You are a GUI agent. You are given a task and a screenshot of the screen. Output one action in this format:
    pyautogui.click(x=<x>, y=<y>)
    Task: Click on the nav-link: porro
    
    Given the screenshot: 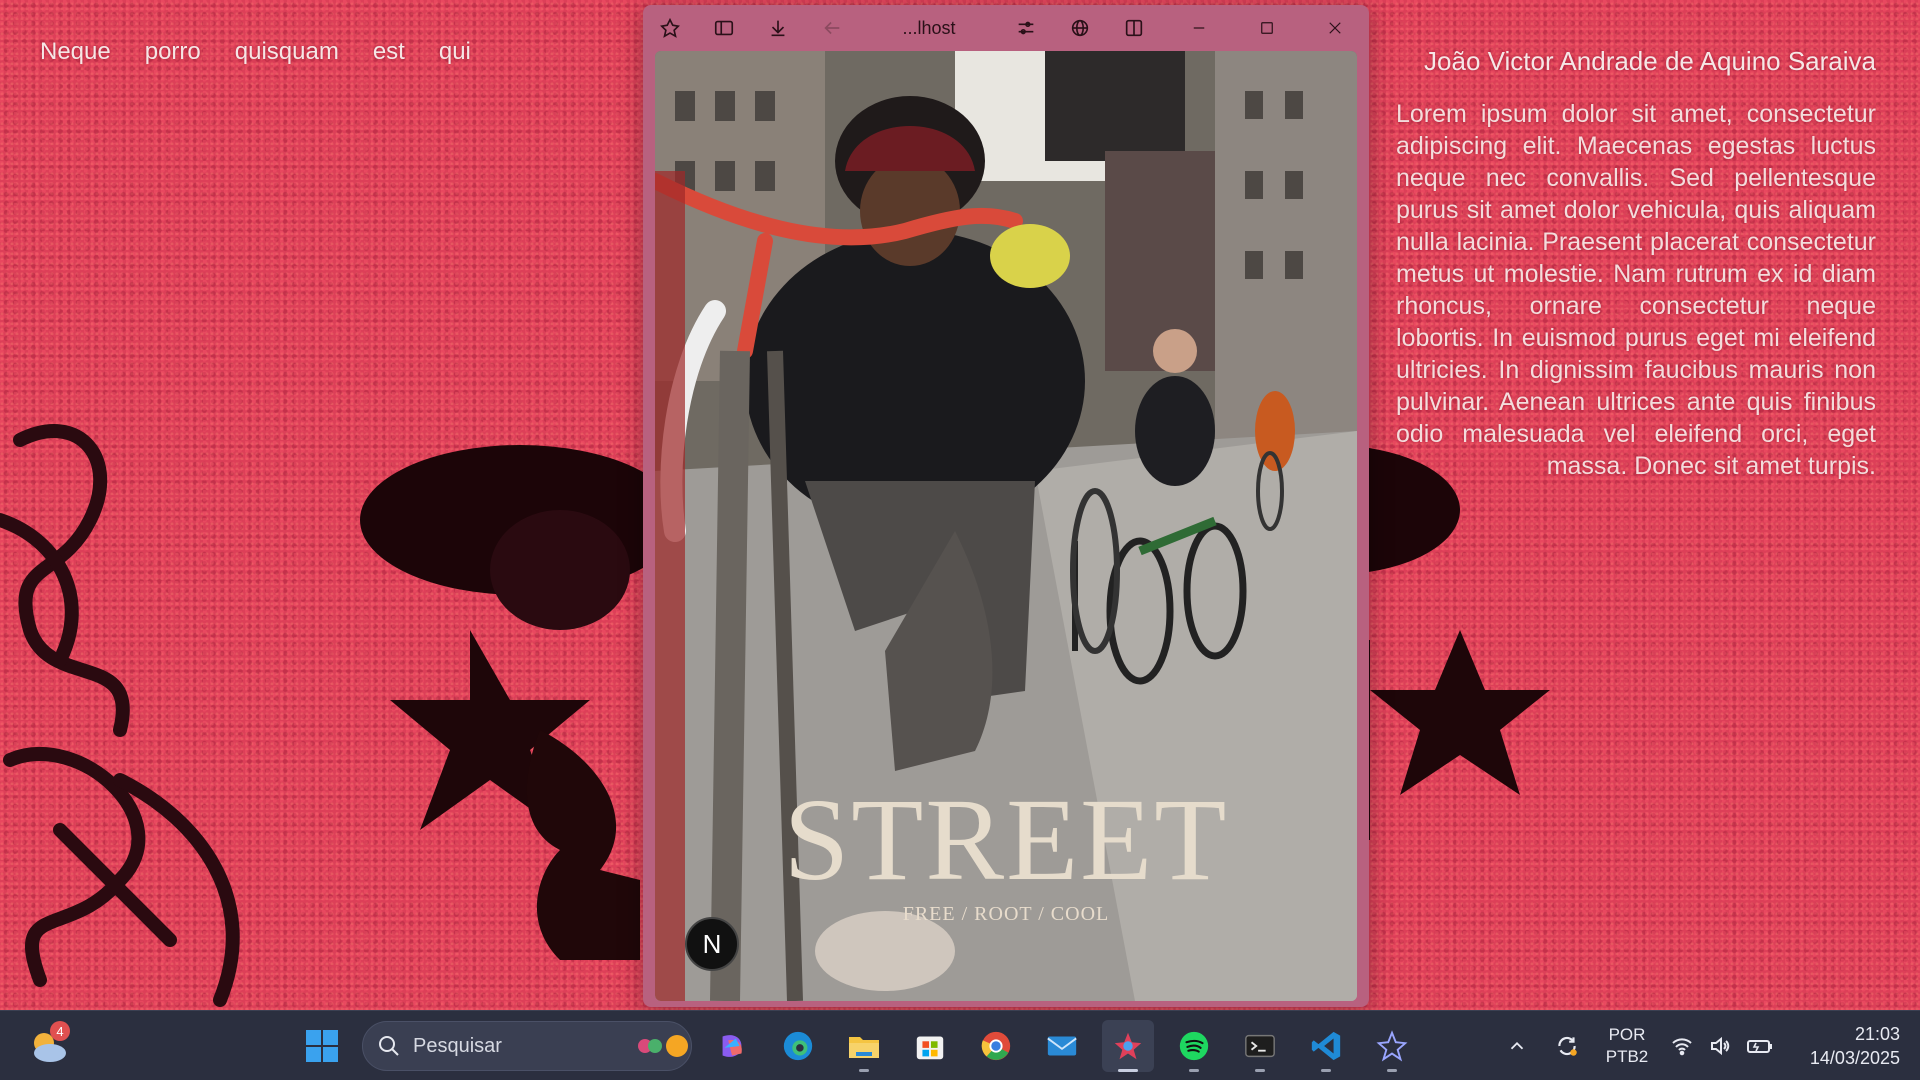 What is the action you would take?
    pyautogui.click(x=173, y=52)
    